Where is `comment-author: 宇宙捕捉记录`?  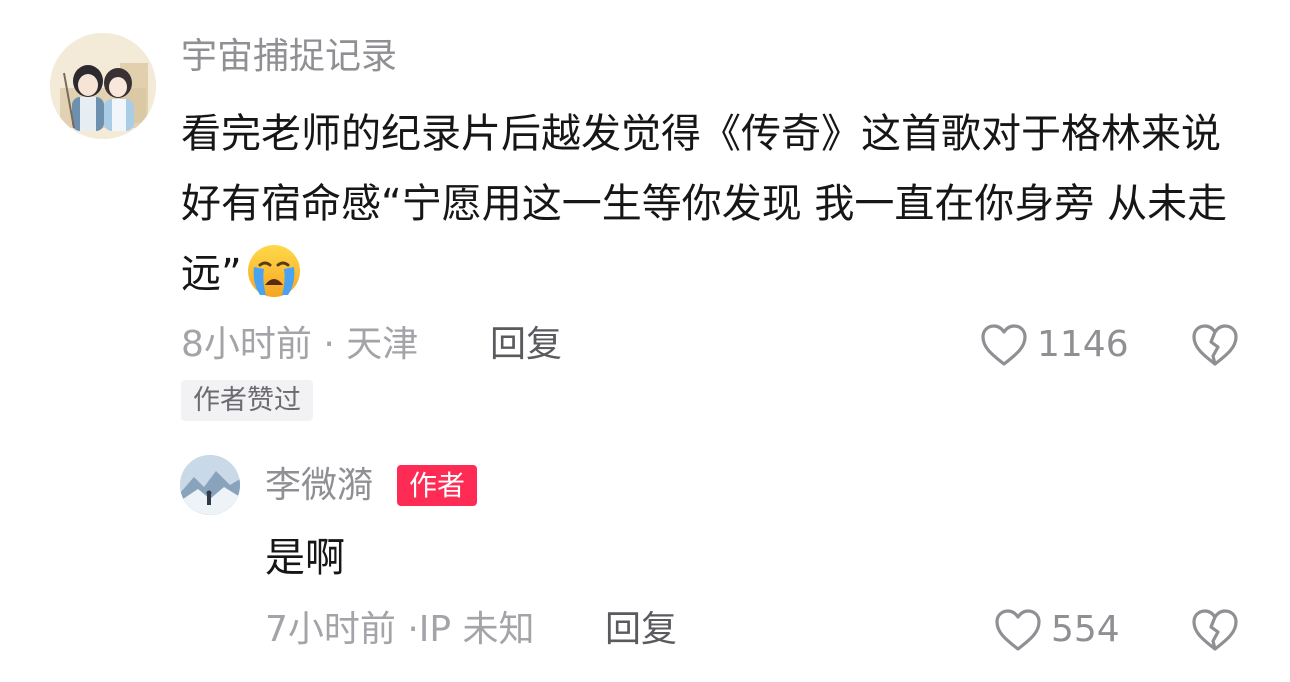 comment-author: 宇宙捕捉记录 is located at coordinates (289, 57).